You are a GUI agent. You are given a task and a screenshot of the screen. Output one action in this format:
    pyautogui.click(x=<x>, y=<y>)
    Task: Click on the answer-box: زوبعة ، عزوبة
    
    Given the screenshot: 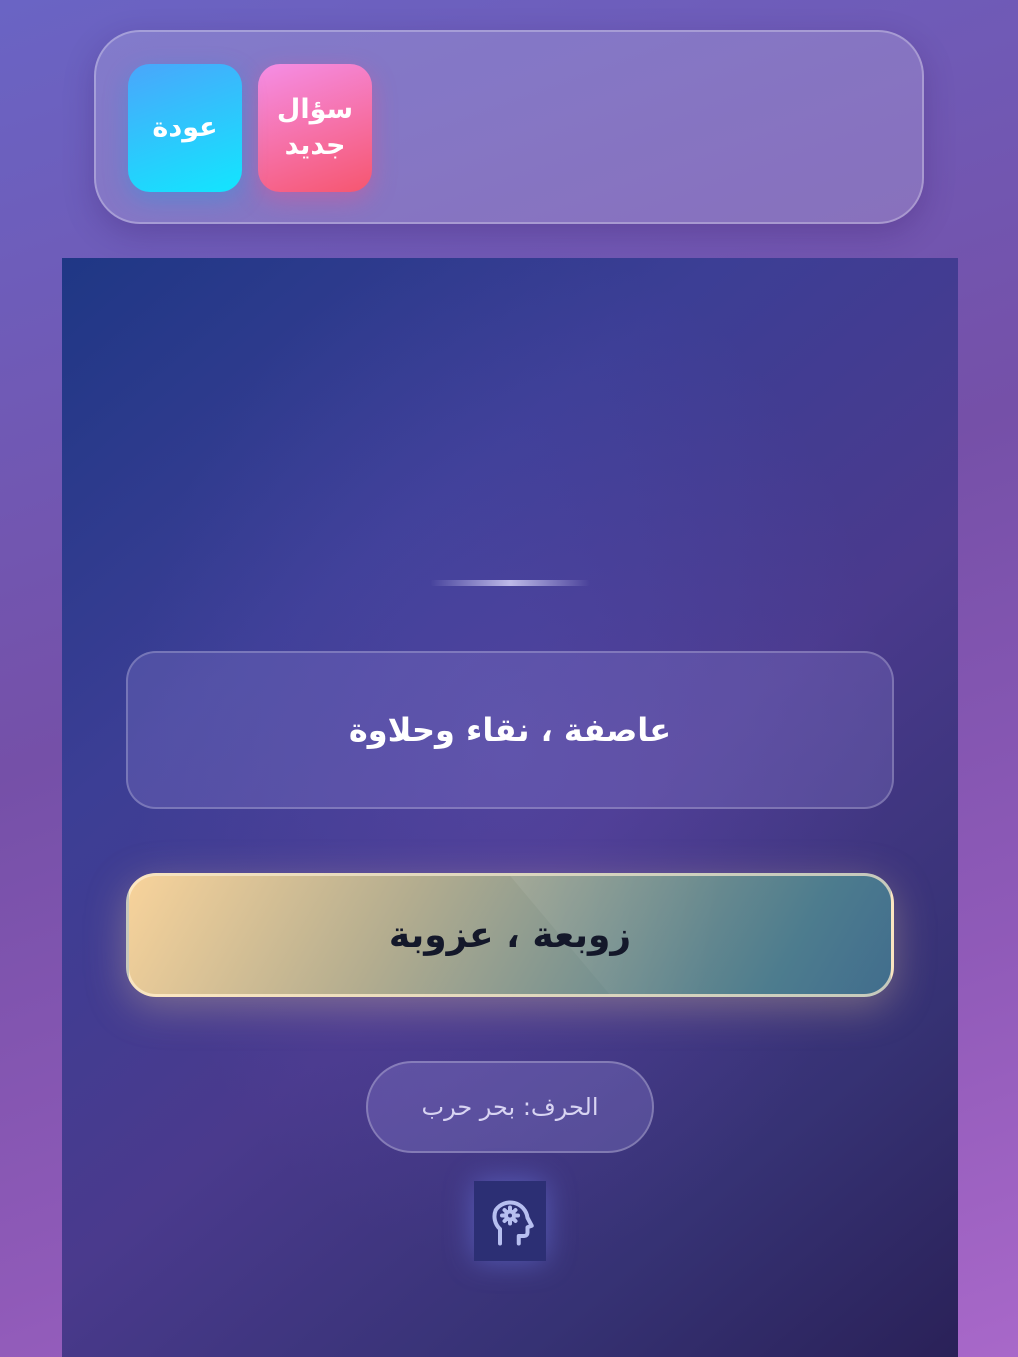 What is the action you would take?
    pyautogui.click(x=510, y=935)
    